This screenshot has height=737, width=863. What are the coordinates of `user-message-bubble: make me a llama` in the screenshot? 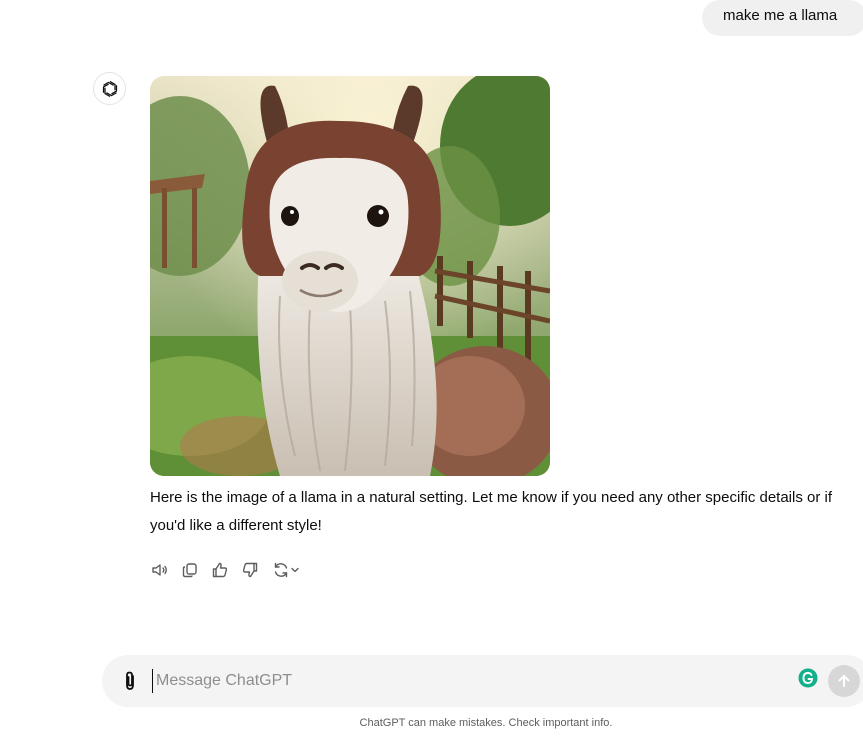 It's located at (782, 18).